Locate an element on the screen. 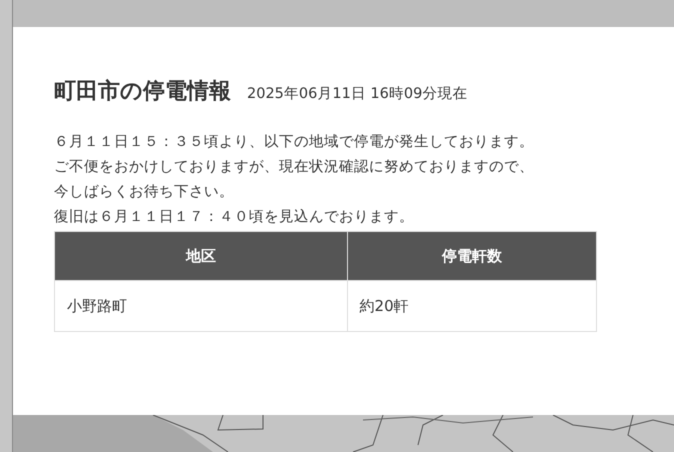 The width and height of the screenshot is (674, 452). column-header: 地区 is located at coordinates (201, 255).